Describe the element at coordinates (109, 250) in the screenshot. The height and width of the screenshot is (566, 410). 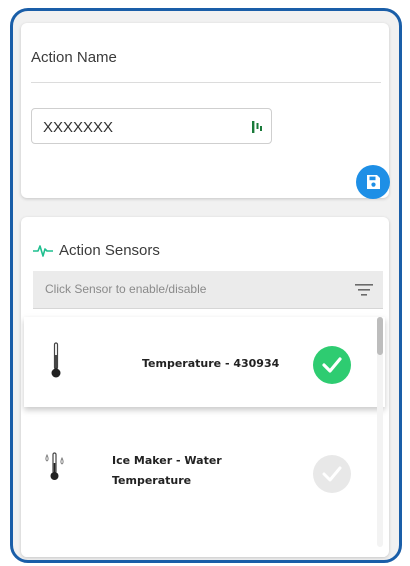
I see `action-sensors-title: Action Sensors` at that location.